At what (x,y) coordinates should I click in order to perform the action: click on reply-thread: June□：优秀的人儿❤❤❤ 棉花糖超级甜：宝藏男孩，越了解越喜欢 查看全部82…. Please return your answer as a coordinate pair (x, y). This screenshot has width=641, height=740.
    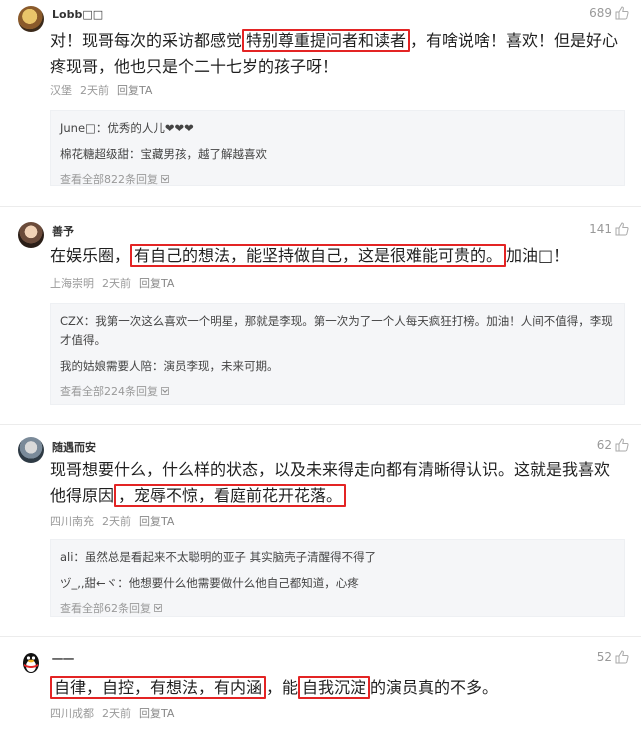
    Looking at the image, I should click on (337, 148).